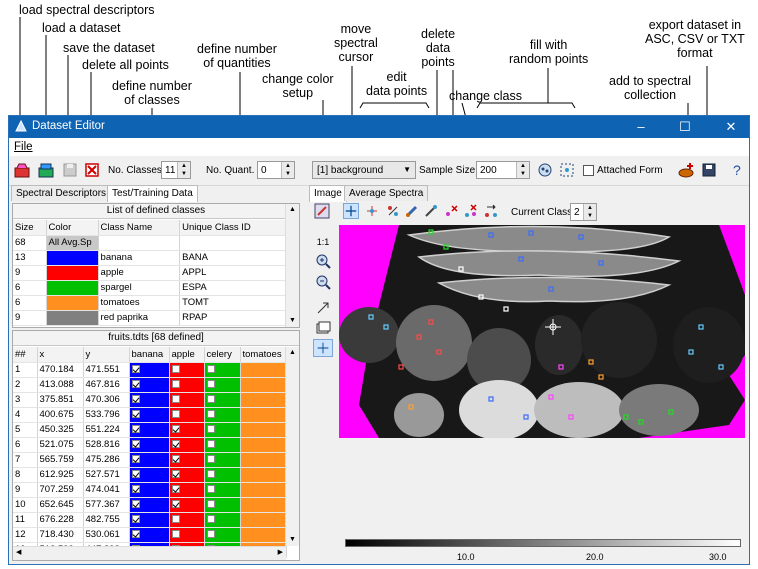  What do you see at coordinates (149, 243) in the screenshot?
I see `class-row: 68 All Avg.Sp` at bounding box center [149, 243].